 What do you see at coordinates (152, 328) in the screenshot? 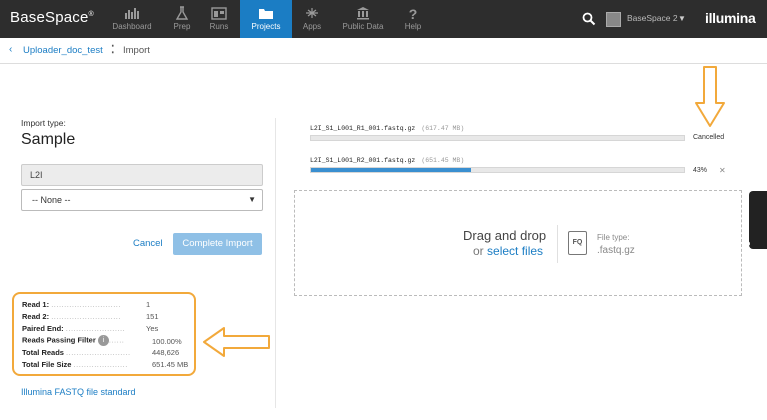
I see `stat-value: Yes` at bounding box center [152, 328].